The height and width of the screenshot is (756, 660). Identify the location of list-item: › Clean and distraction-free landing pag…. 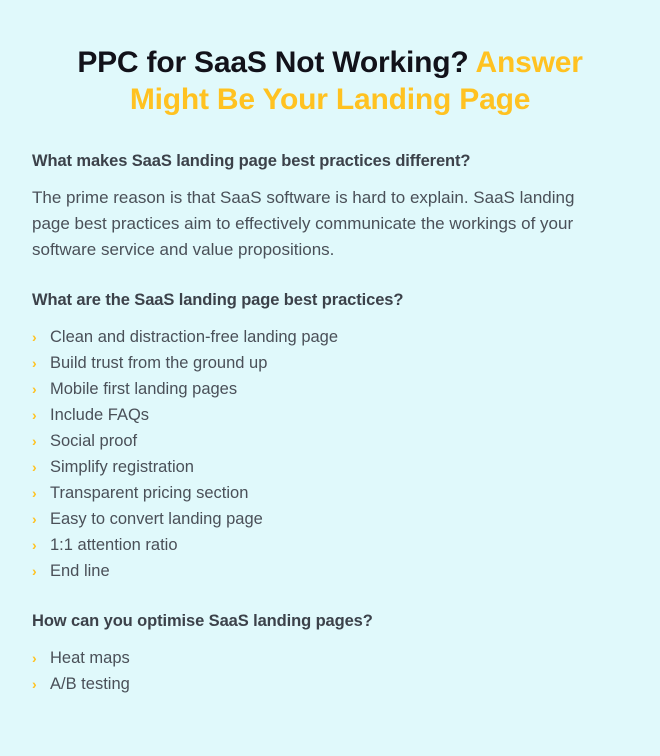
(330, 337).